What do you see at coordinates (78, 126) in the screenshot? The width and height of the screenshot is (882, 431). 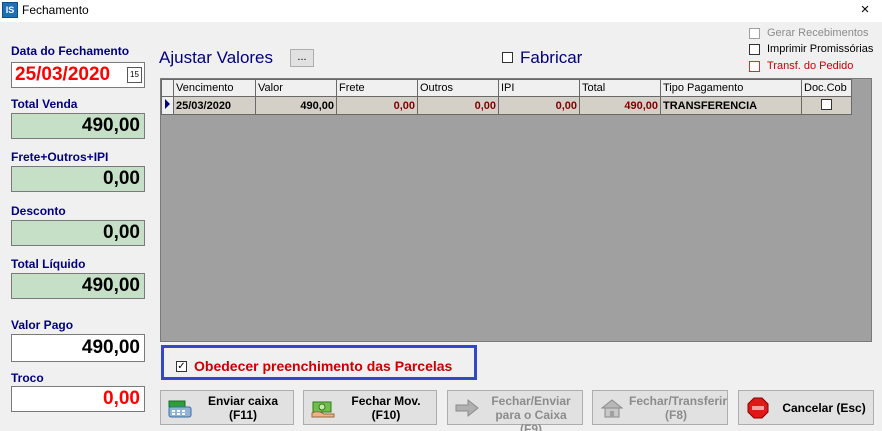 I see `total-venda-field: 490,00` at bounding box center [78, 126].